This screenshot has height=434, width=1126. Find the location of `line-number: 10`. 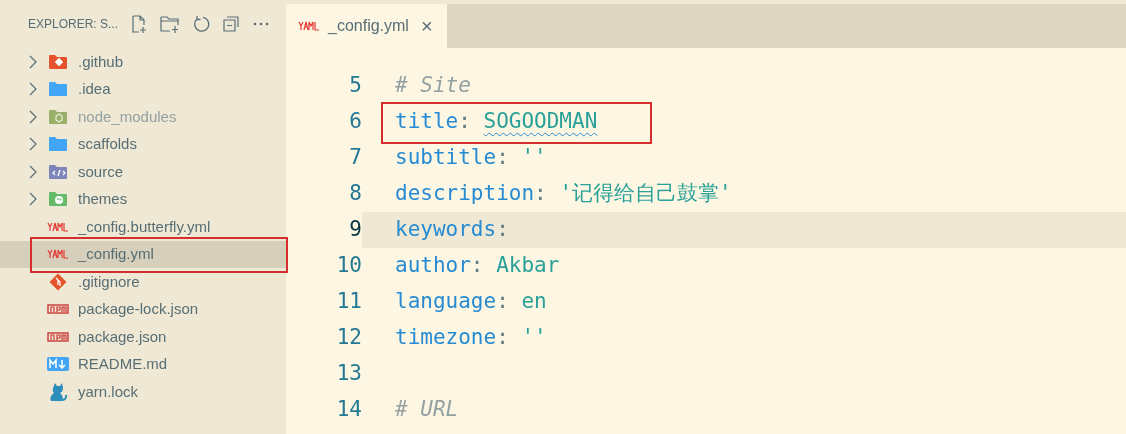

line-number: 10 is located at coordinates (348, 266).